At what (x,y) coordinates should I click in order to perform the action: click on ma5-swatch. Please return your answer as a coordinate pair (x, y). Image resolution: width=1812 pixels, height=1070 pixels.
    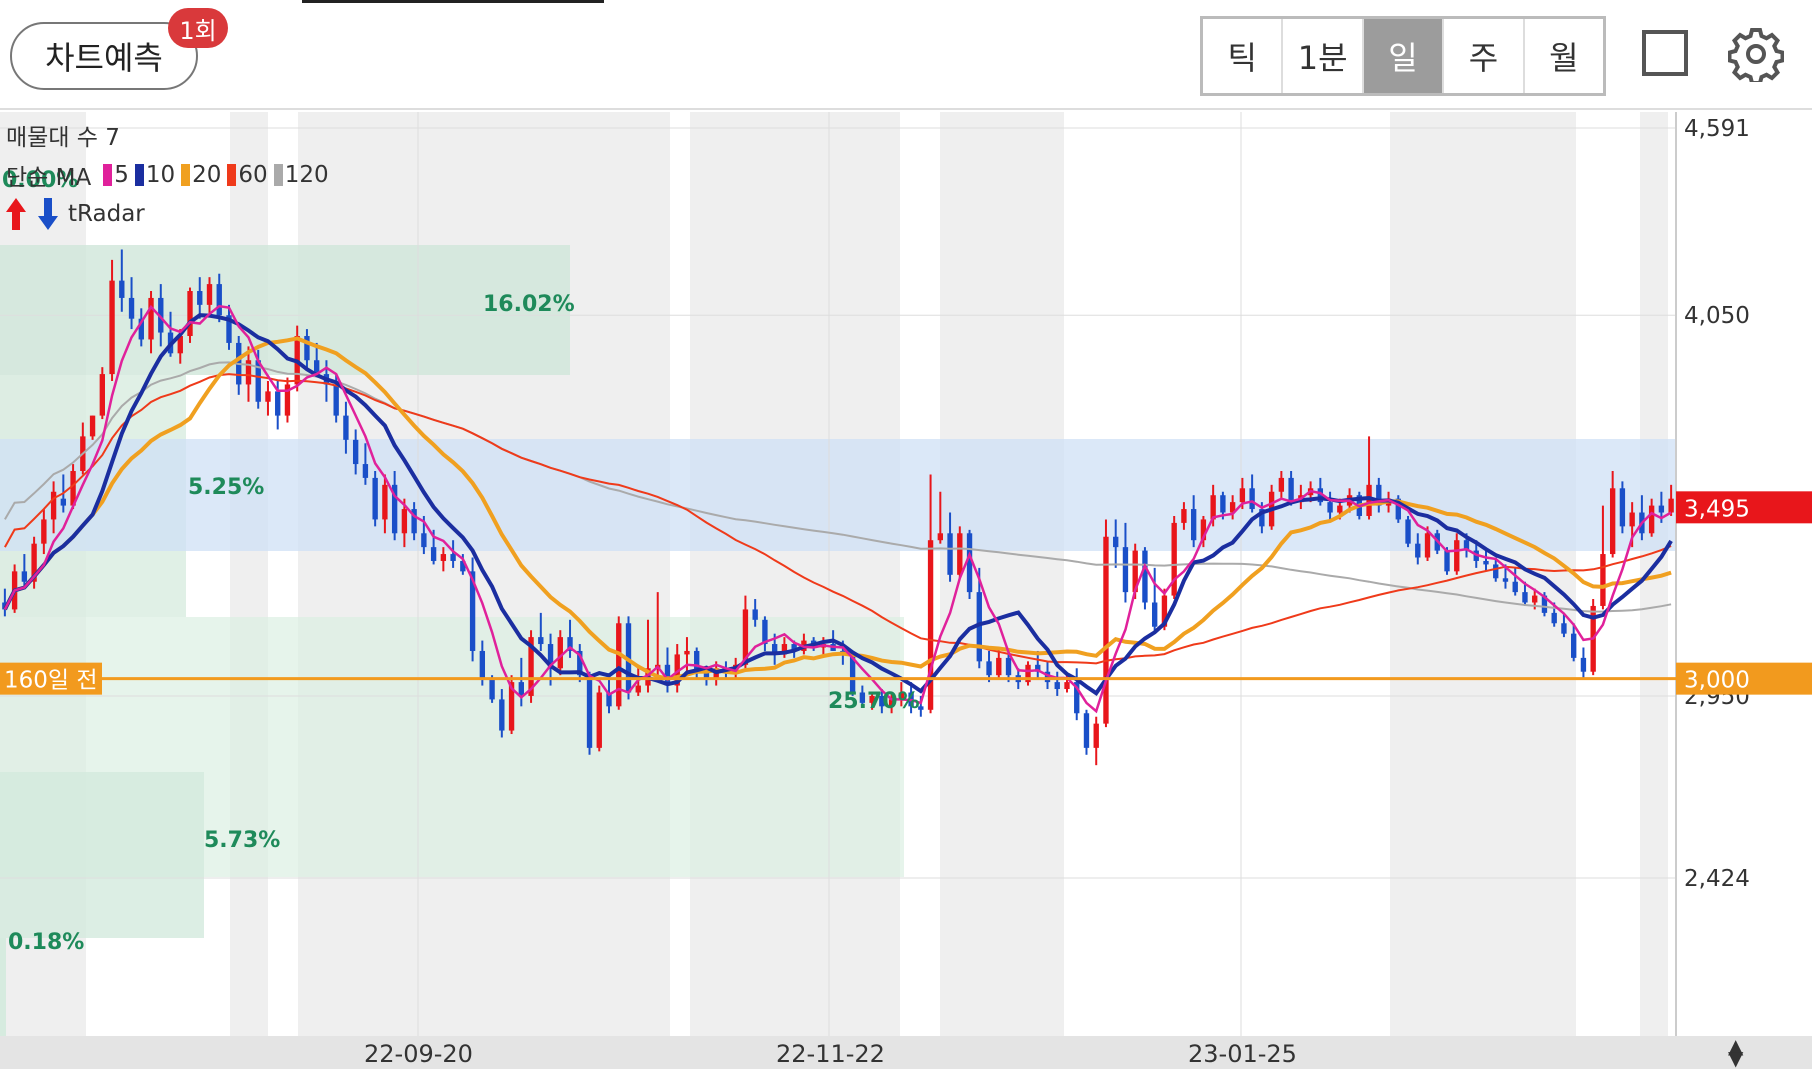
    Looking at the image, I should click on (108, 175).